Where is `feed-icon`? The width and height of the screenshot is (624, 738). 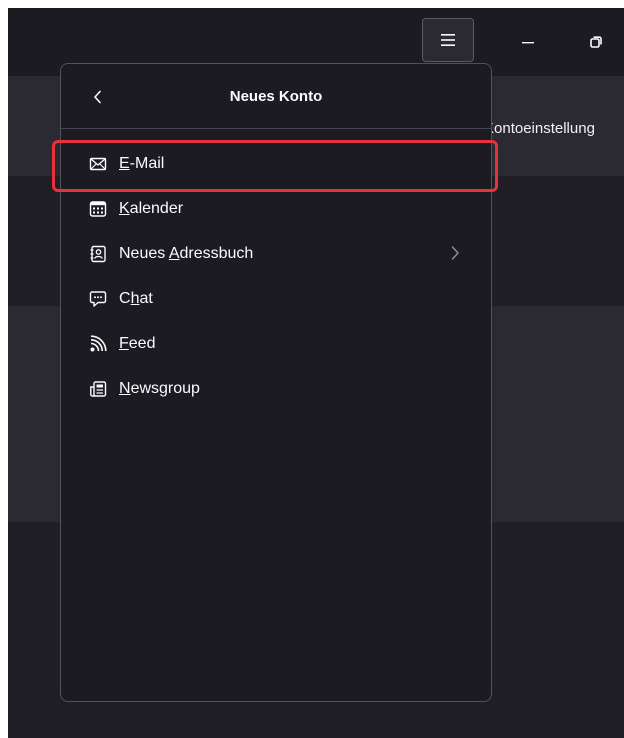 feed-icon is located at coordinates (98, 343).